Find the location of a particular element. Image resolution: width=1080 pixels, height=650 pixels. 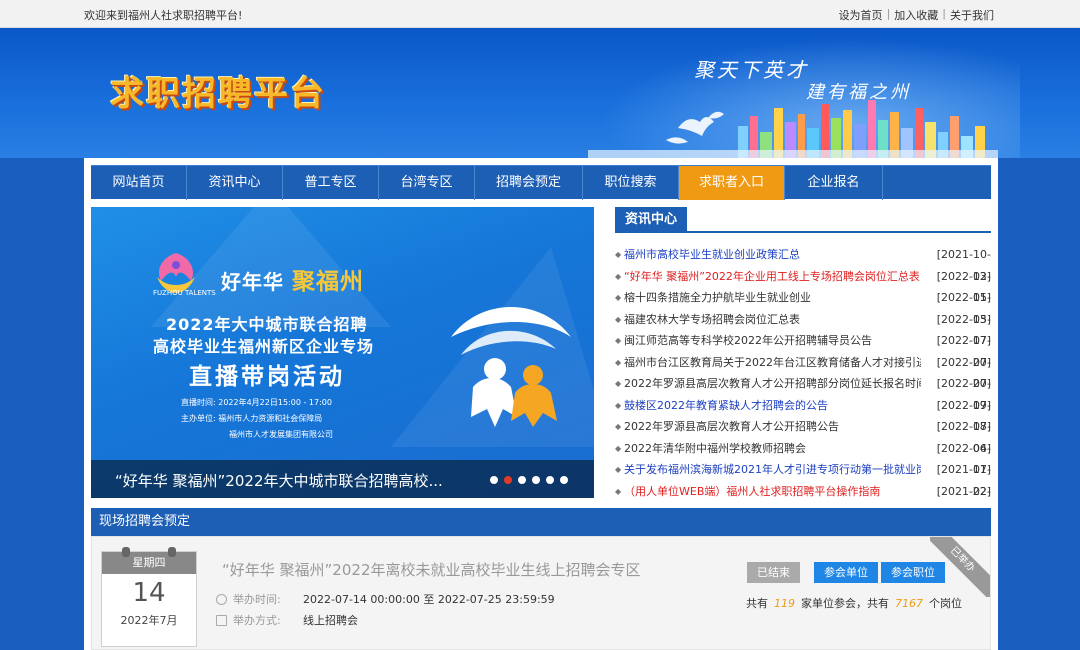

news-item: ◆ 2022年罗源县高层次教育人才公开招聘公告 [2022-07-06] is located at coordinates (803, 435).